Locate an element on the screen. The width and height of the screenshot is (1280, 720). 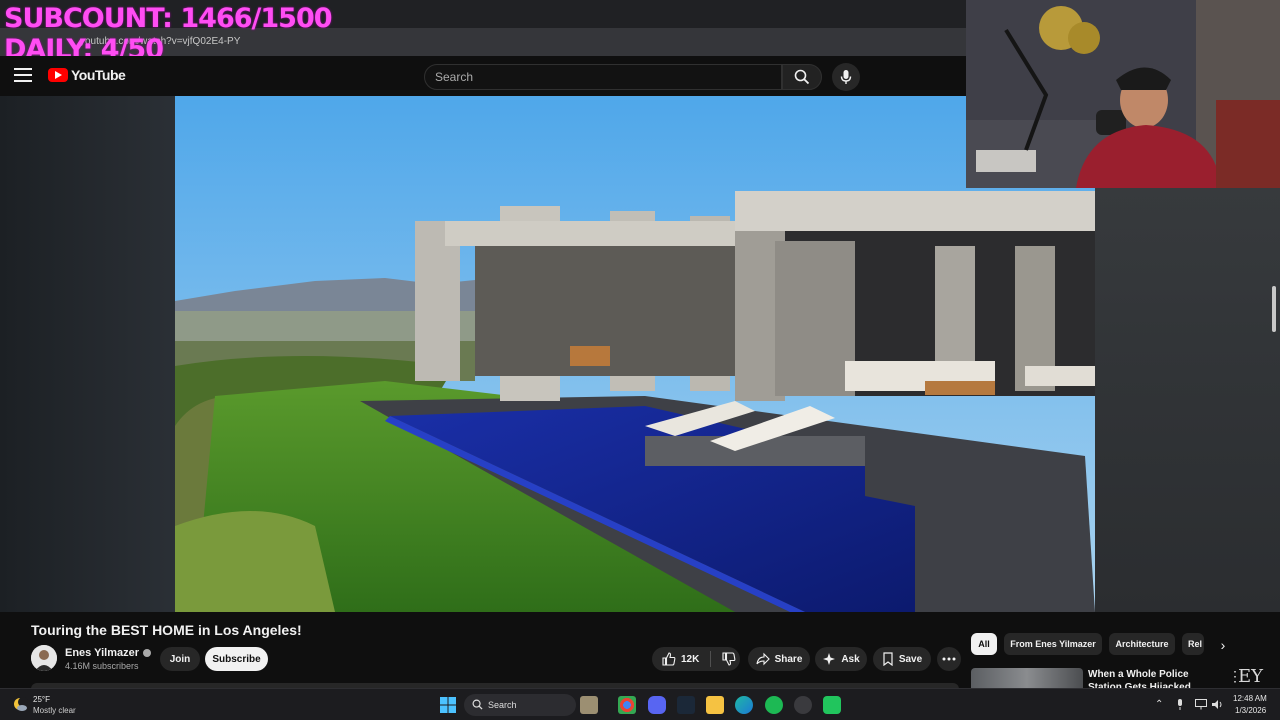
taskbar-search-icon is located at coordinates (477, 704).